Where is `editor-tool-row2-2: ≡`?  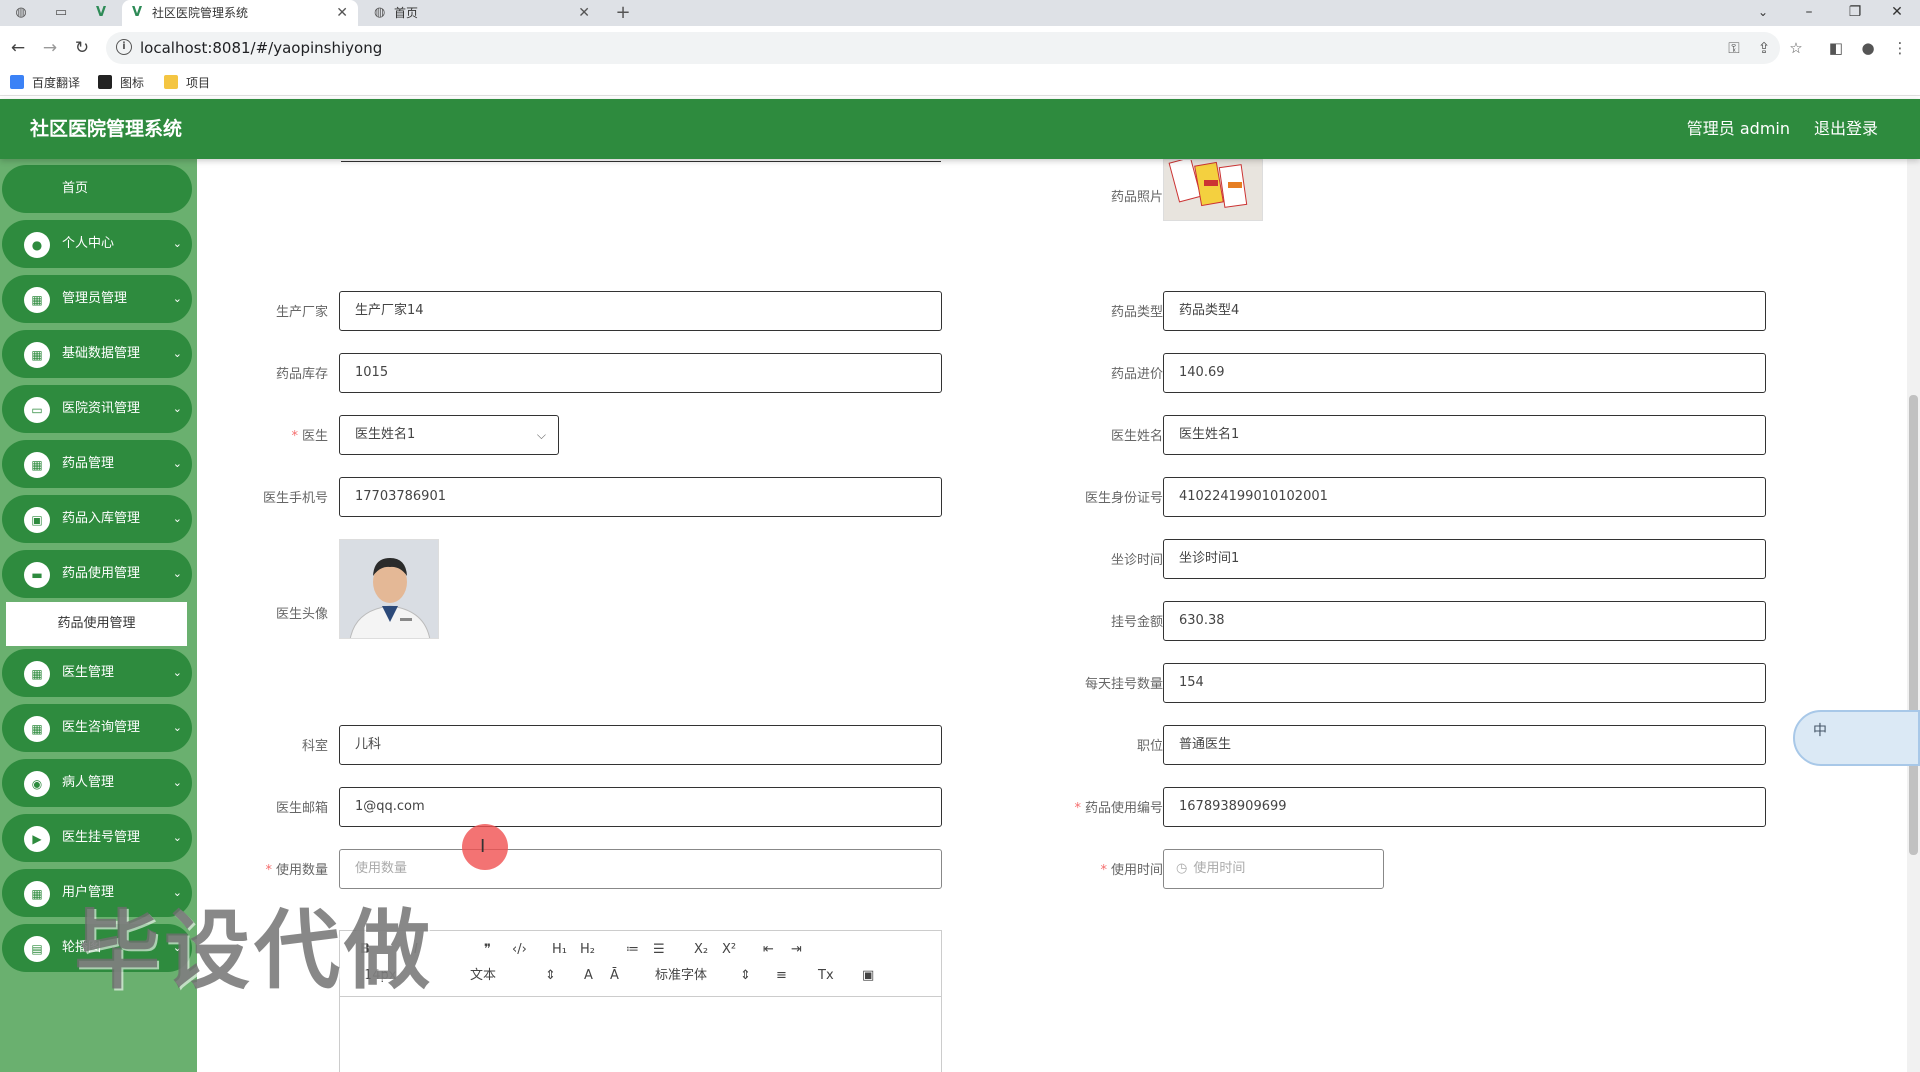 editor-tool-row2-2: ≡ is located at coordinates (781, 976).